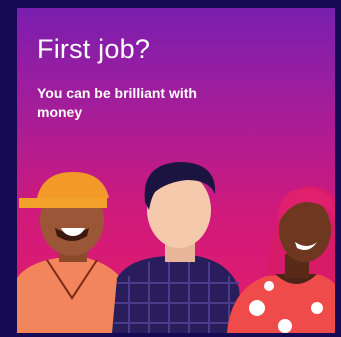 This screenshot has width=341, height=337. Describe the element at coordinates (94, 49) in the screenshot. I see `ad-headline: First job?` at that location.